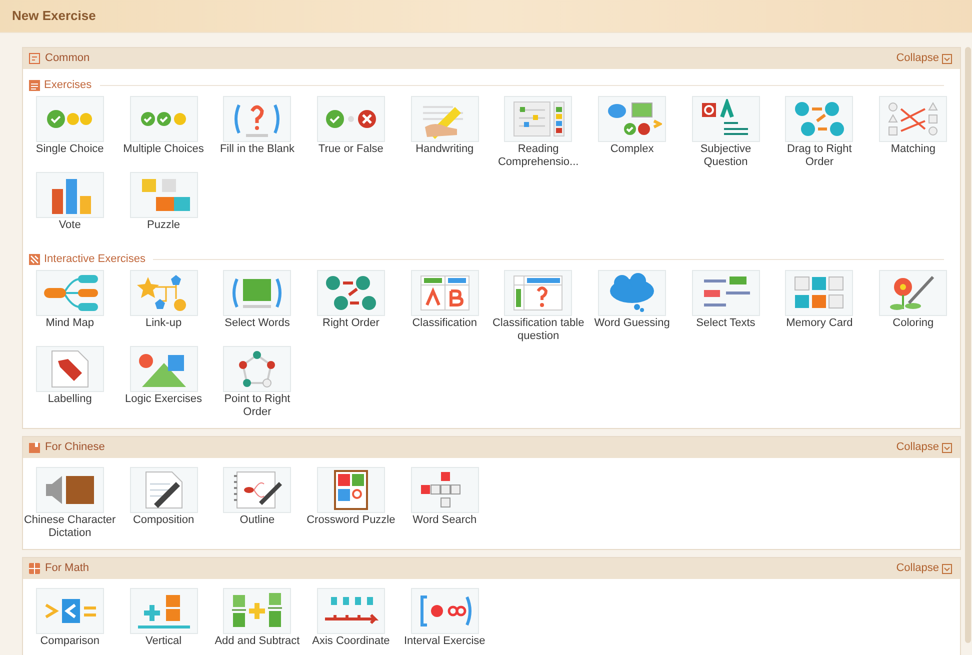  Describe the element at coordinates (69, 384) in the screenshot. I see `exercise-tile: Labelling` at that location.